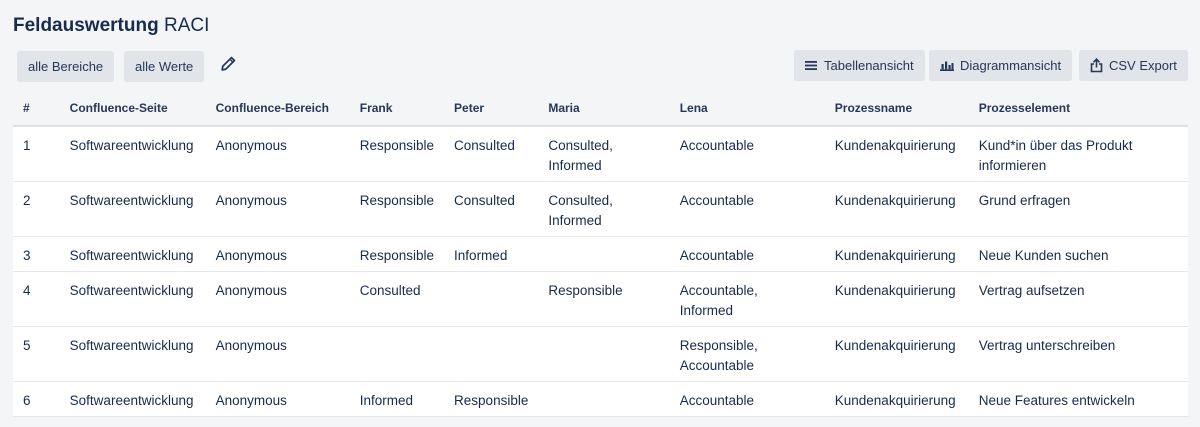  I want to click on peter-cell: Informed, so click(491, 254).